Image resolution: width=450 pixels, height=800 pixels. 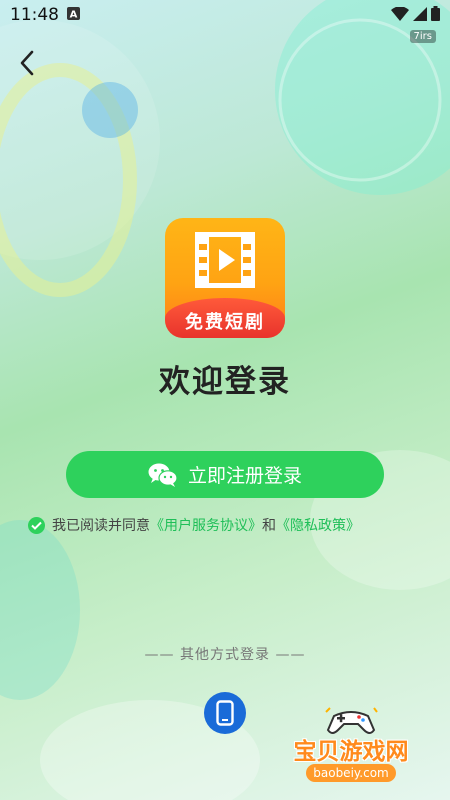 What do you see at coordinates (269, 526) in the screenshot?
I see `agreement-conjunction: 和` at bounding box center [269, 526].